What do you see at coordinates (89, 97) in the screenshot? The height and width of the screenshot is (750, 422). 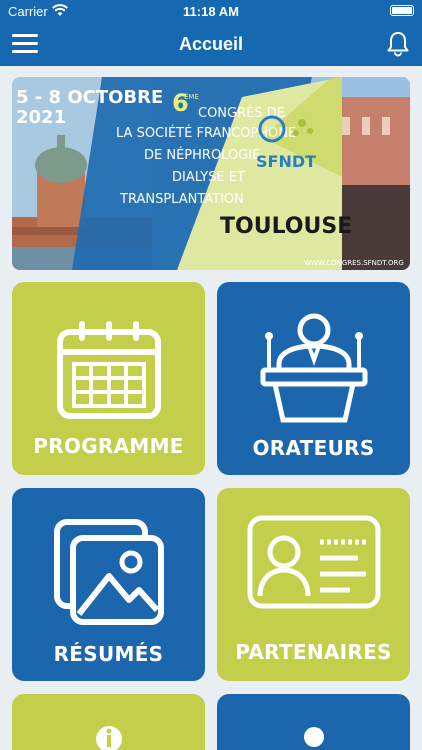 I see `banner-dates: 5 - 8 OCTOBRE` at bounding box center [89, 97].